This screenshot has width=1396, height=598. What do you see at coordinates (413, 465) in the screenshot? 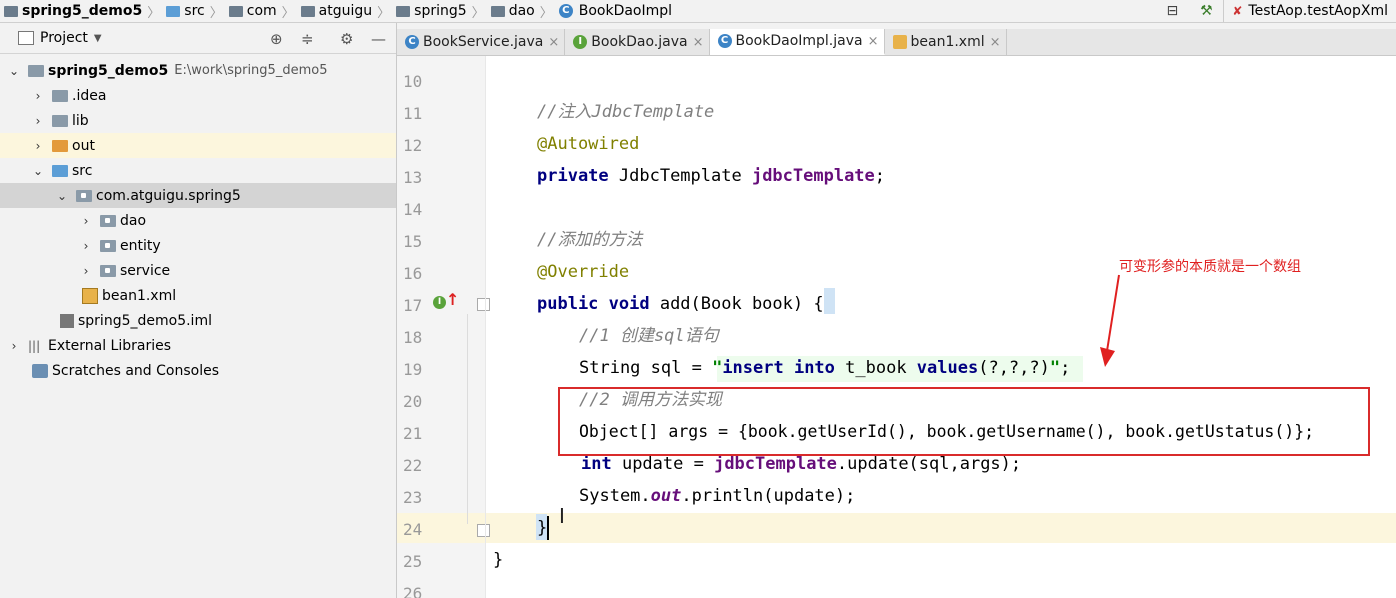
I see `line-number: 22` at bounding box center [413, 465].